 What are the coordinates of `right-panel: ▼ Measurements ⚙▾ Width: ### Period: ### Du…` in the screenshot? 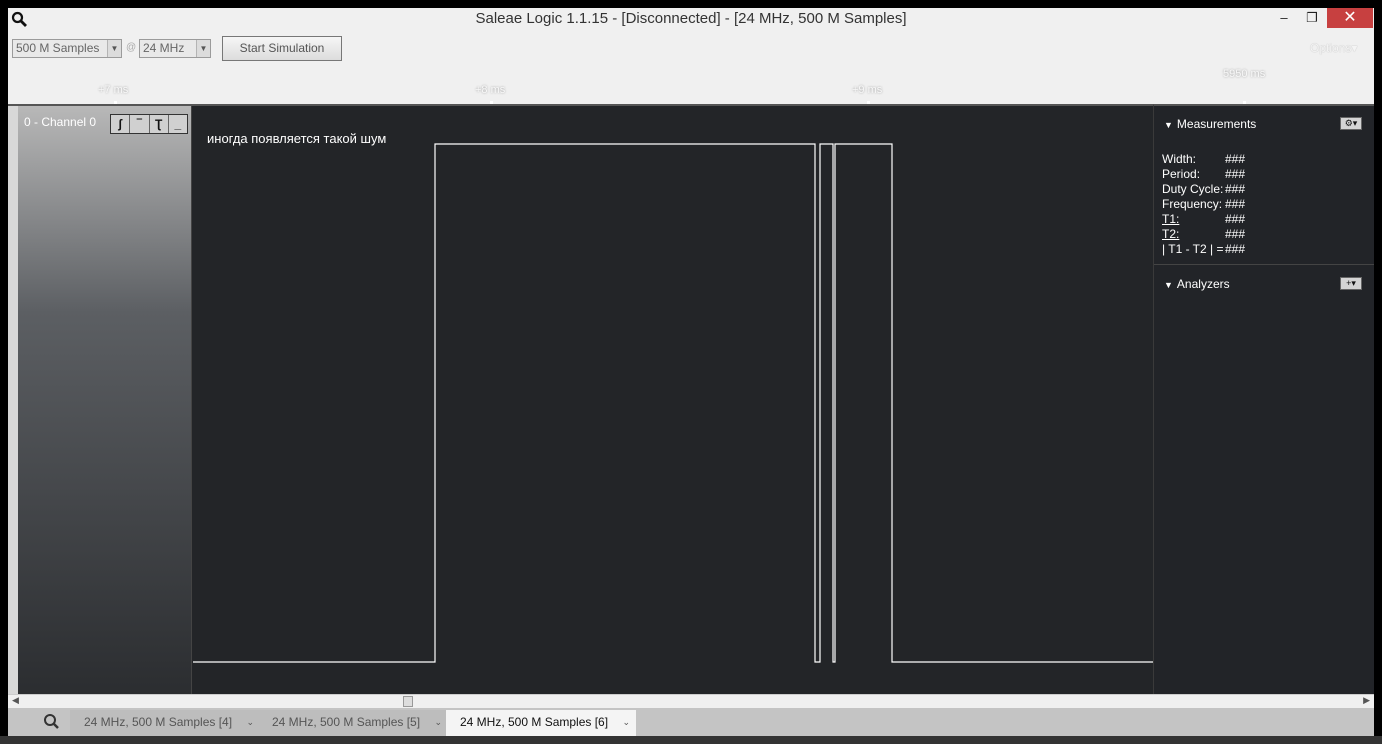 It's located at (1263, 399).